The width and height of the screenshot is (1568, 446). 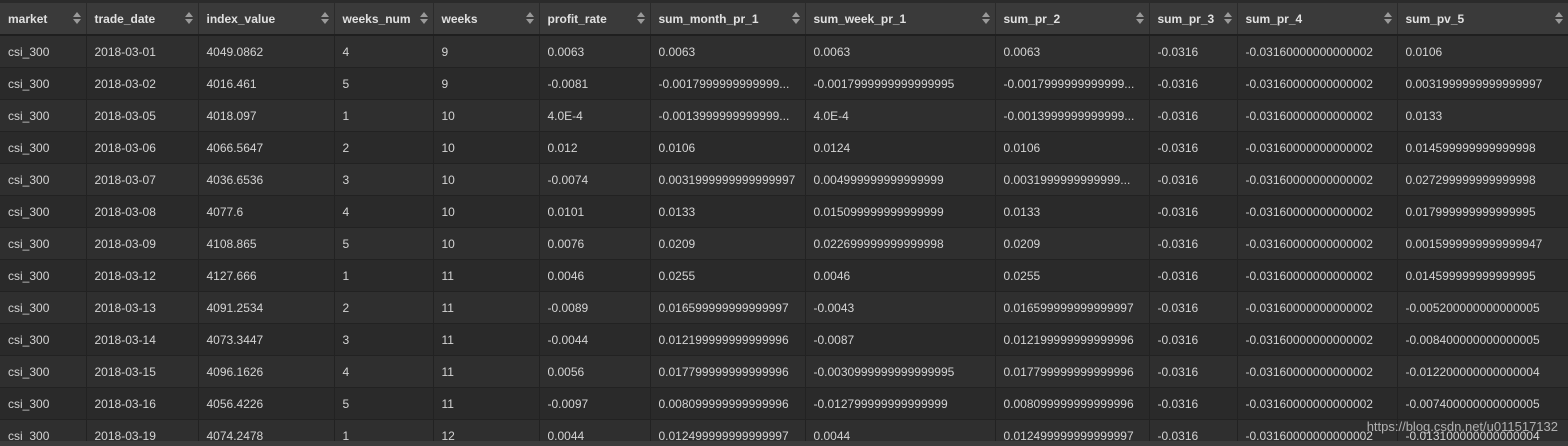 What do you see at coordinates (142, 307) in the screenshot?
I see `table-cell-trade-date: 2018-03-13` at bounding box center [142, 307].